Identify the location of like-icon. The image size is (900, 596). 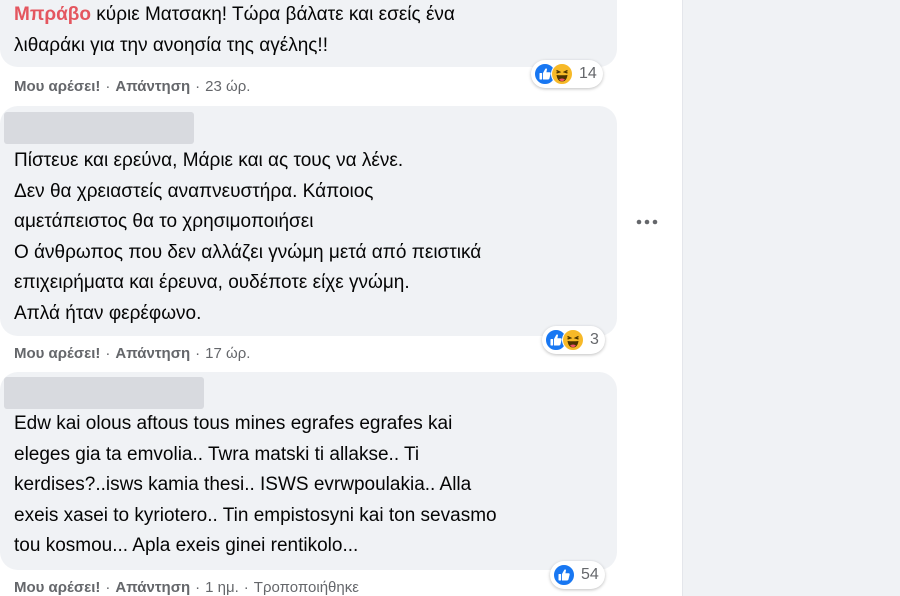
(564, 575).